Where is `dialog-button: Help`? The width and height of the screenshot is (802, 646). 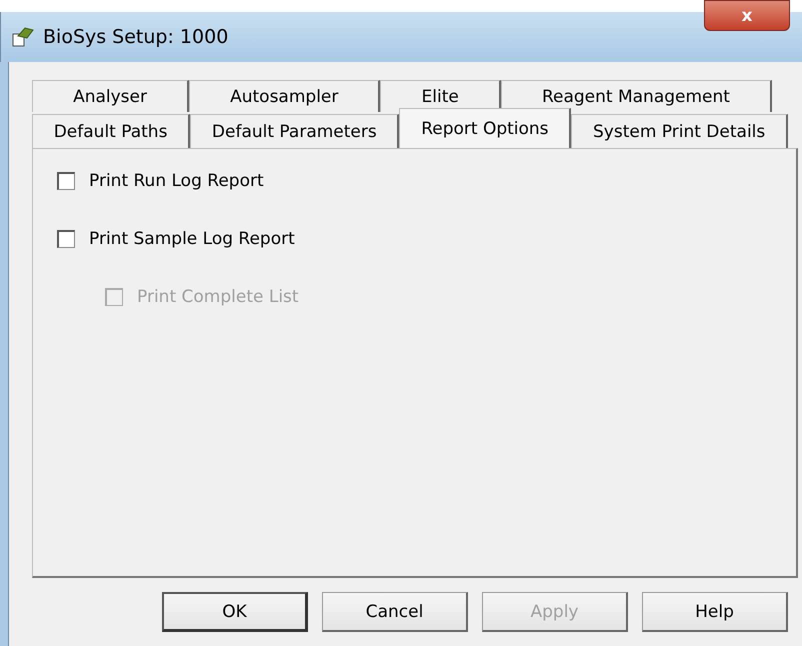 dialog-button: Help is located at coordinates (715, 612).